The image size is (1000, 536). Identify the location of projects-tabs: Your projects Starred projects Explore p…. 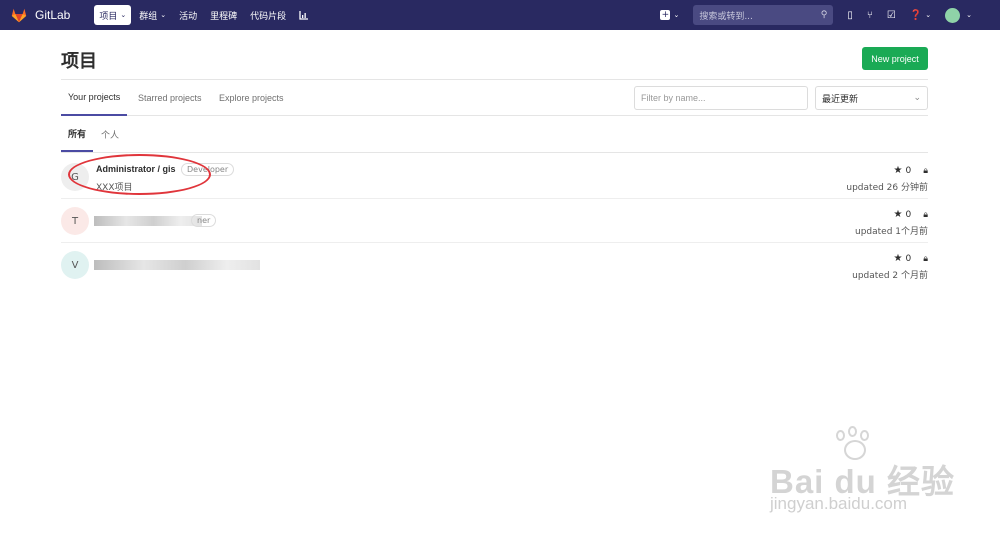
(494, 97).